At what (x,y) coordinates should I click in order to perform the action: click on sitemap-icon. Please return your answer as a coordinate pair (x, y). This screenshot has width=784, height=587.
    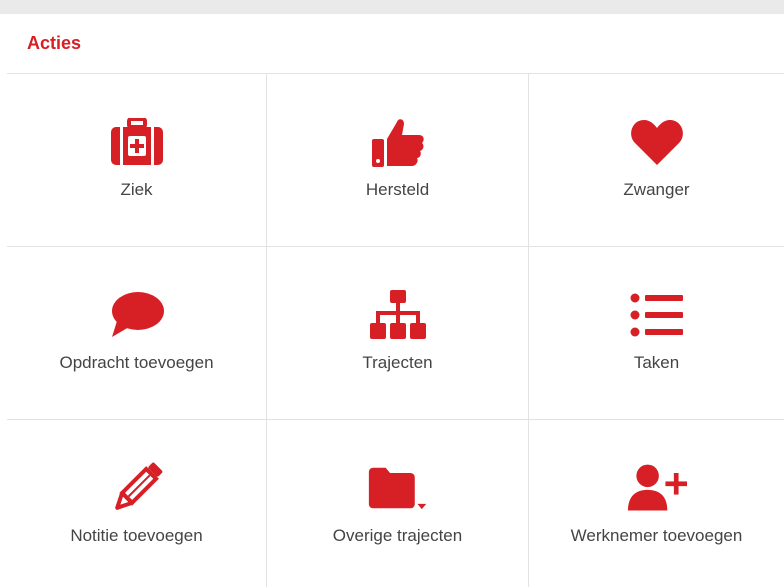
    Looking at the image, I should click on (398, 315).